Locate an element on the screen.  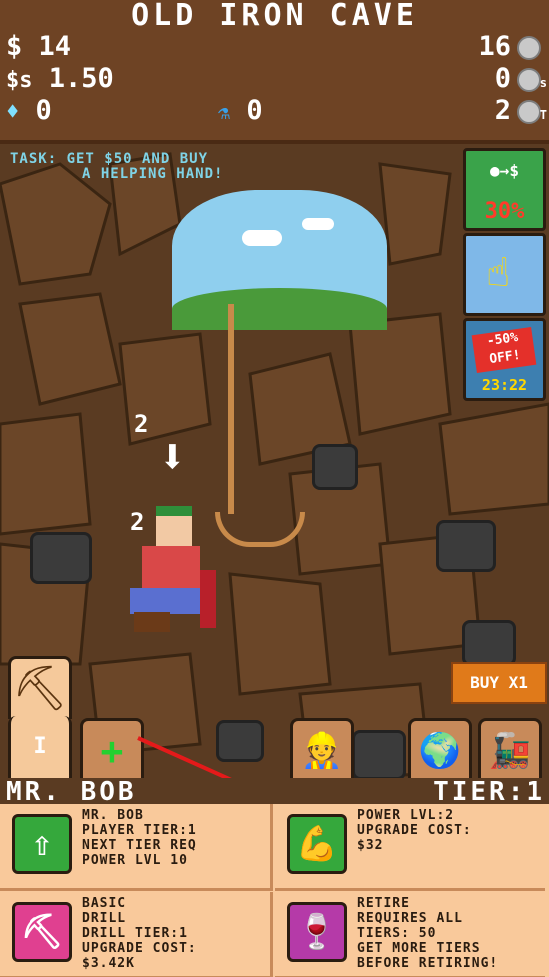
tab-mine-cart: 🚂 is located at coordinates (510, 748).